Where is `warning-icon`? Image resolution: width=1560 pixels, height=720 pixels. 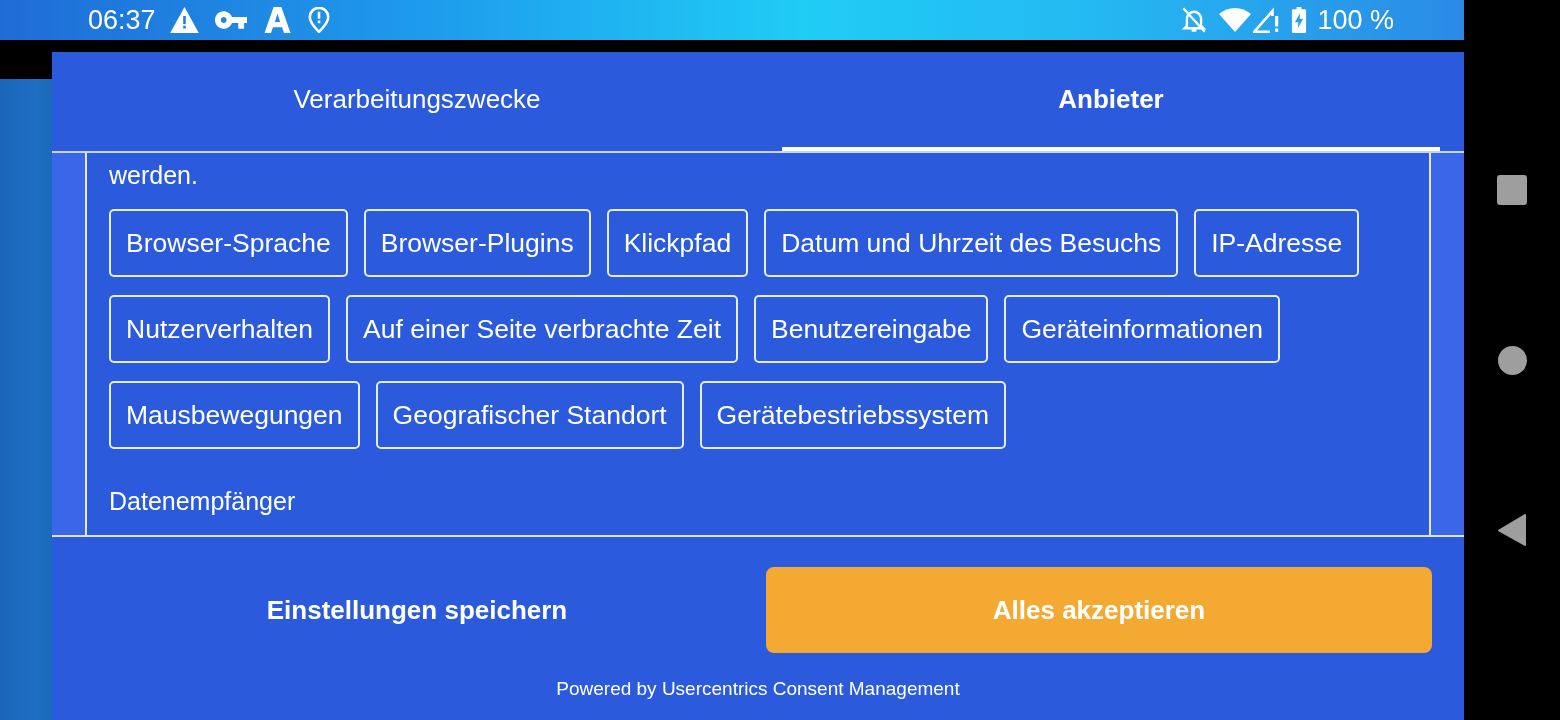 warning-icon is located at coordinates (184, 20).